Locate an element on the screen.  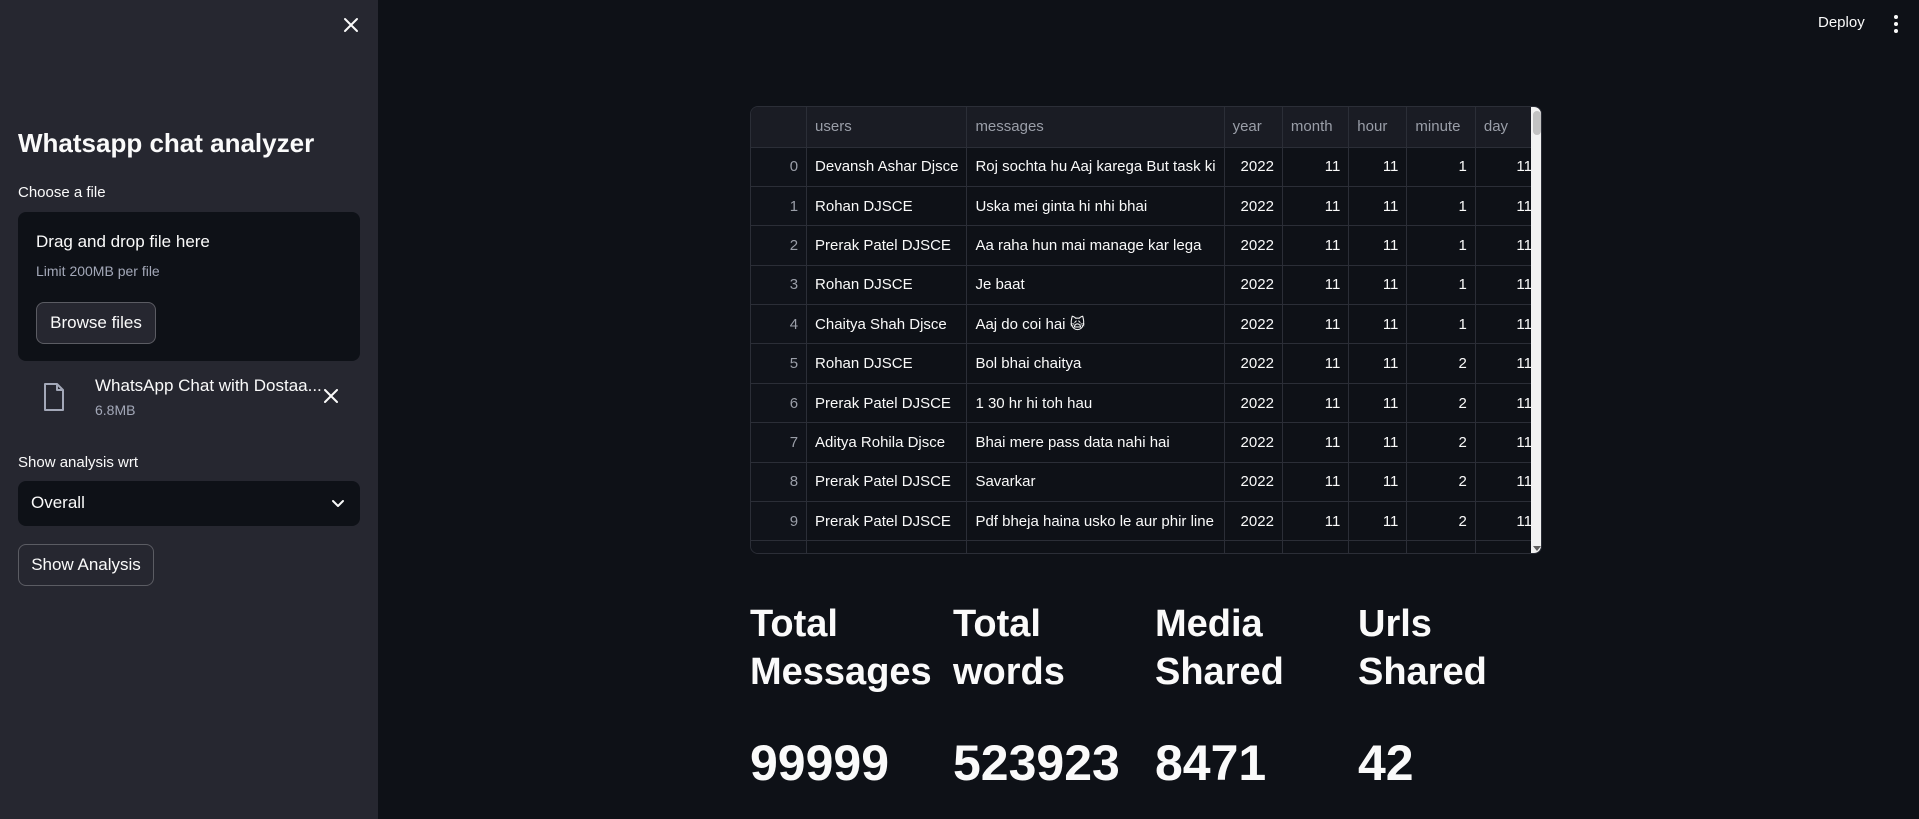
show-analysis-button: Show Analysis is located at coordinates (86, 565).